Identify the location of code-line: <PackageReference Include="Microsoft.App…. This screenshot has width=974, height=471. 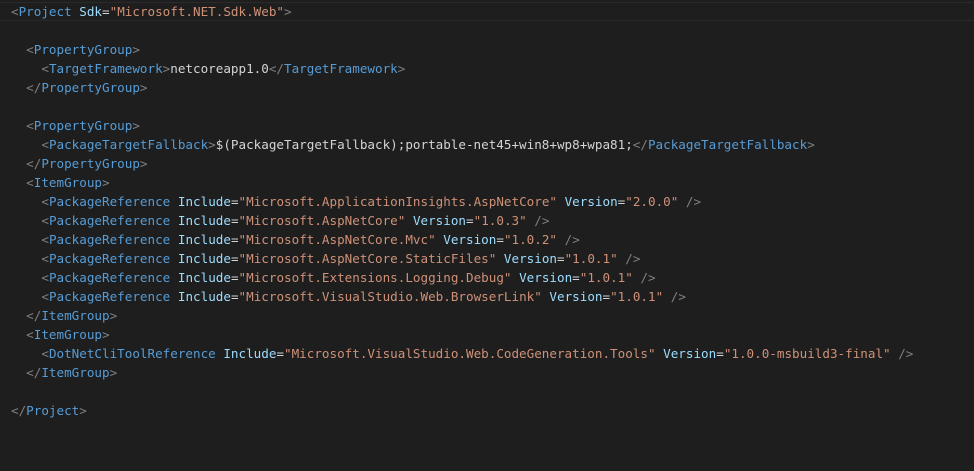
(462, 201).